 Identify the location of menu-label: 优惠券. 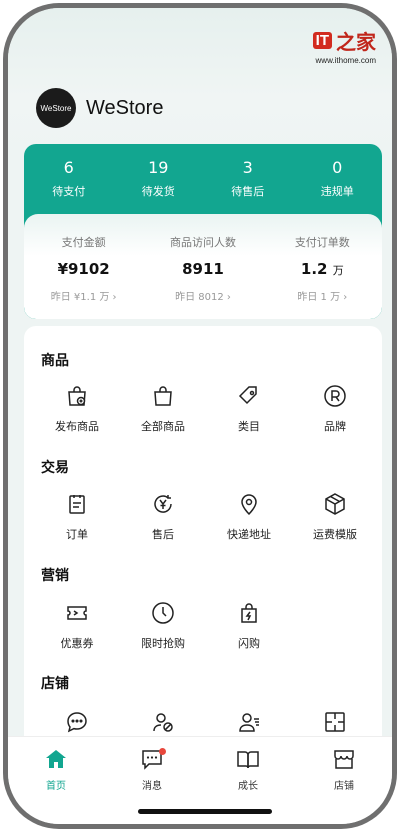
(77, 643).